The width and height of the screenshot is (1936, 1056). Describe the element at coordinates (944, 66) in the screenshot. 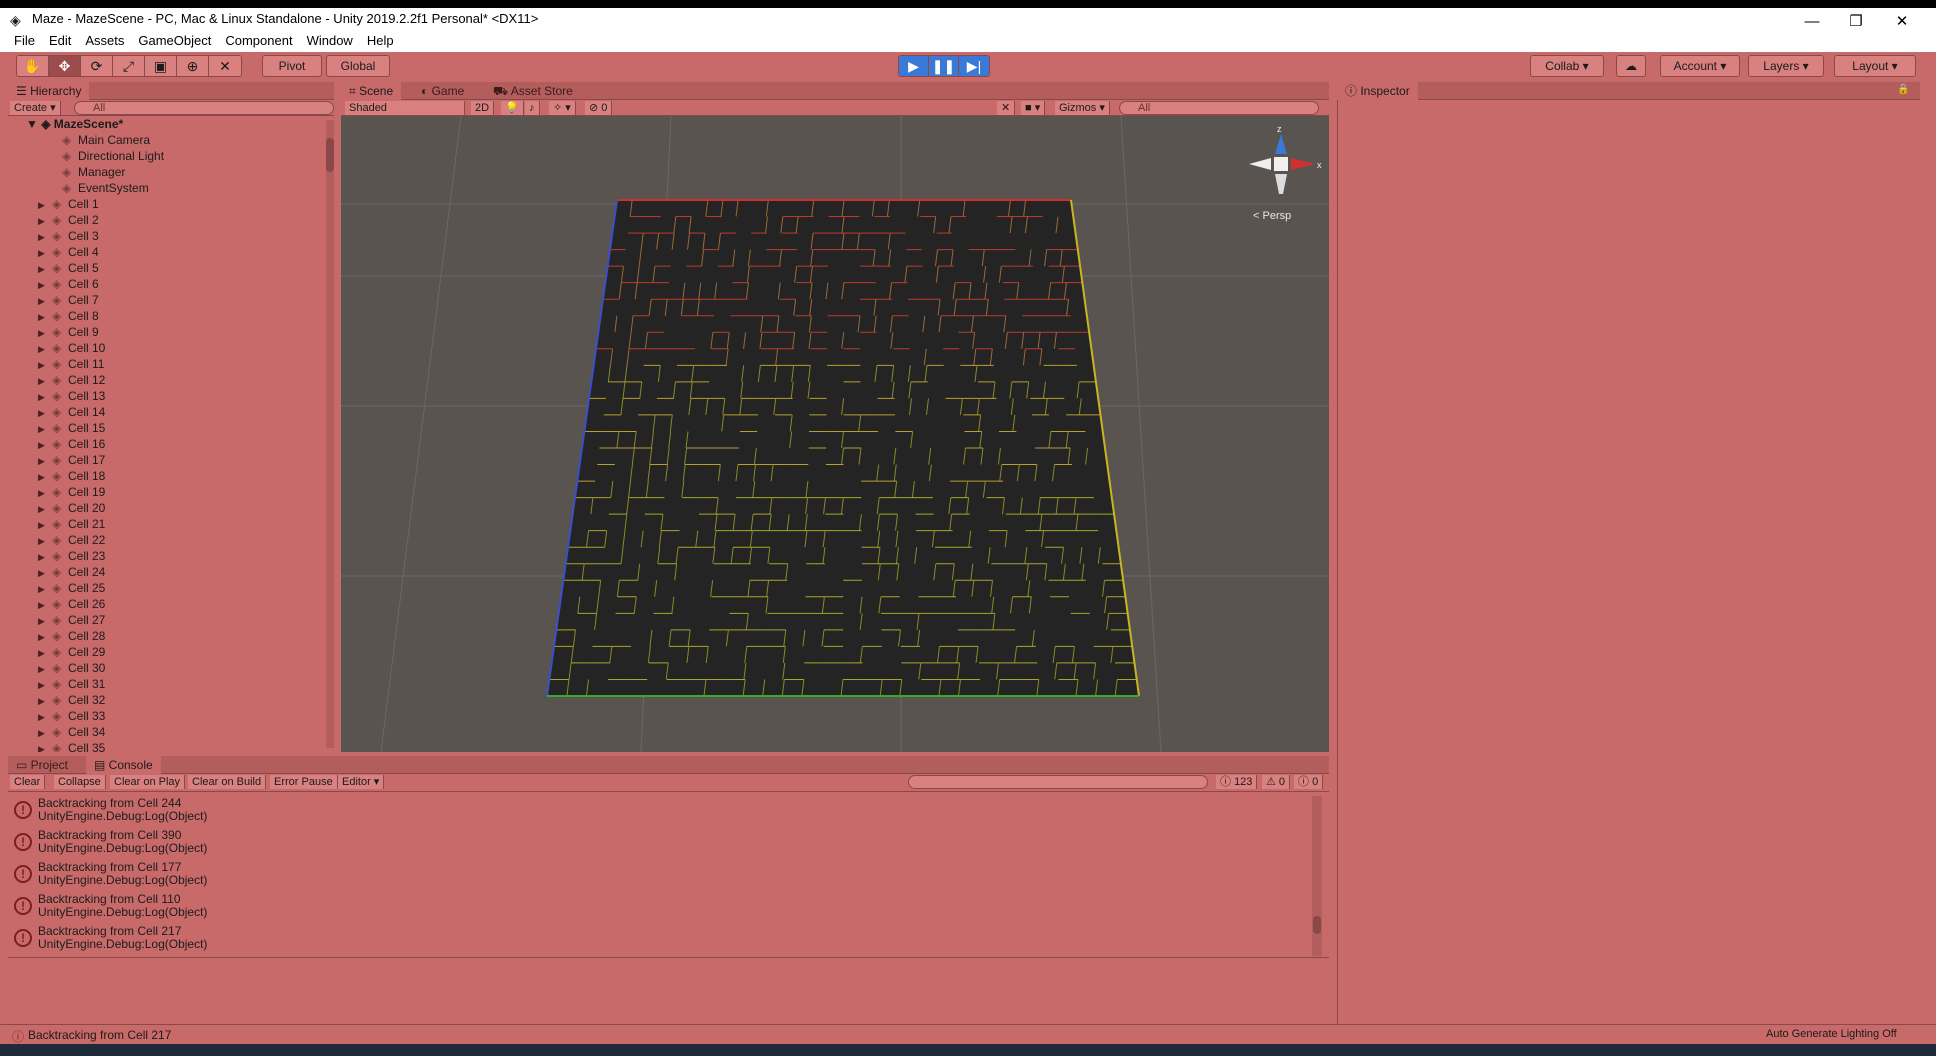

I see `pause-button: ❚❚` at that location.